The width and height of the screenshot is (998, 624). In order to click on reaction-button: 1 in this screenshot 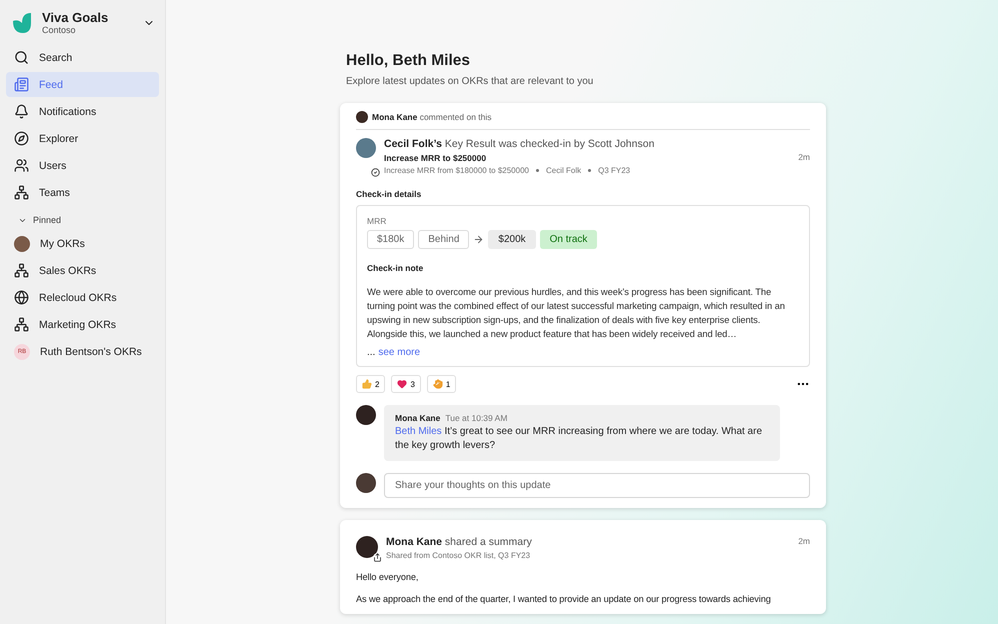, I will do `click(441, 384)`.